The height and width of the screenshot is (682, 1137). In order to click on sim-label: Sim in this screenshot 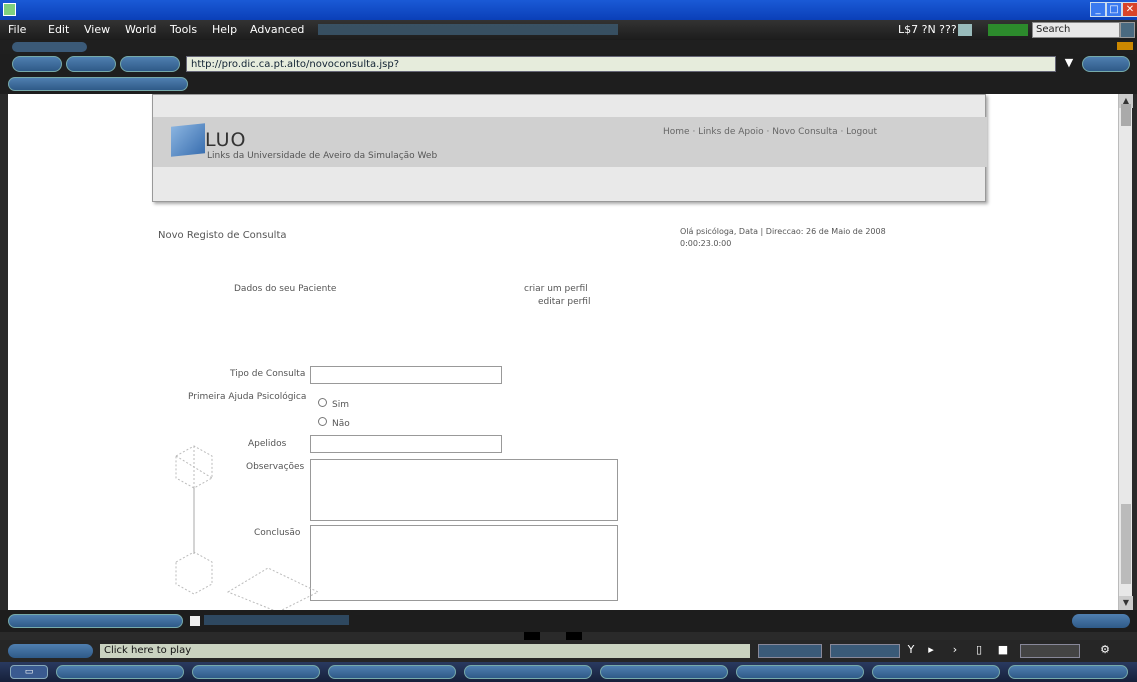, I will do `click(340, 405)`.